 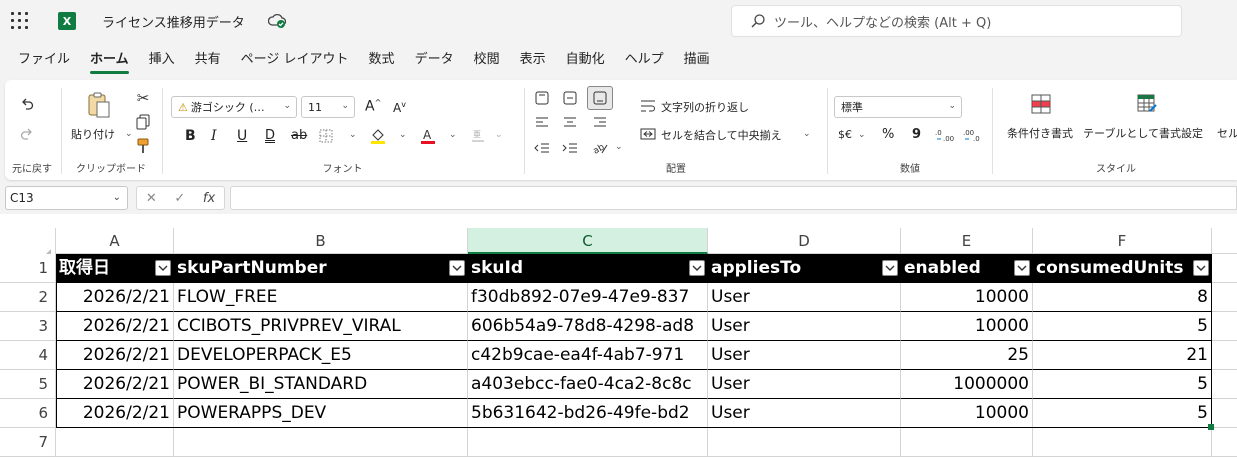 I want to click on table-cell: POWERAPPS_DEV, so click(x=321, y=413).